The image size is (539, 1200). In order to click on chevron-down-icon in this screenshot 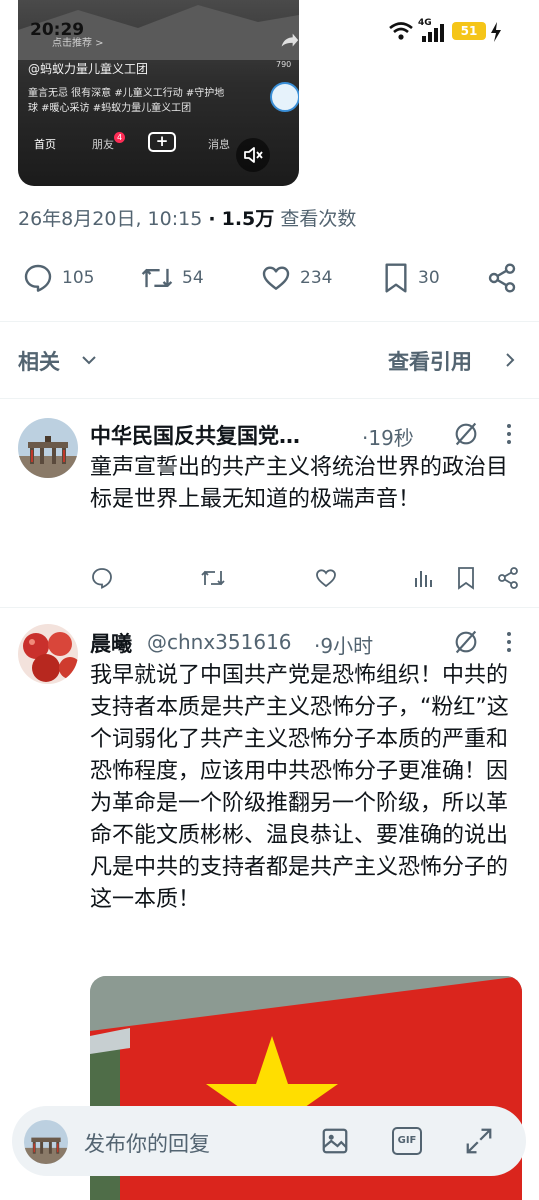, I will do `click(89, 360)`.